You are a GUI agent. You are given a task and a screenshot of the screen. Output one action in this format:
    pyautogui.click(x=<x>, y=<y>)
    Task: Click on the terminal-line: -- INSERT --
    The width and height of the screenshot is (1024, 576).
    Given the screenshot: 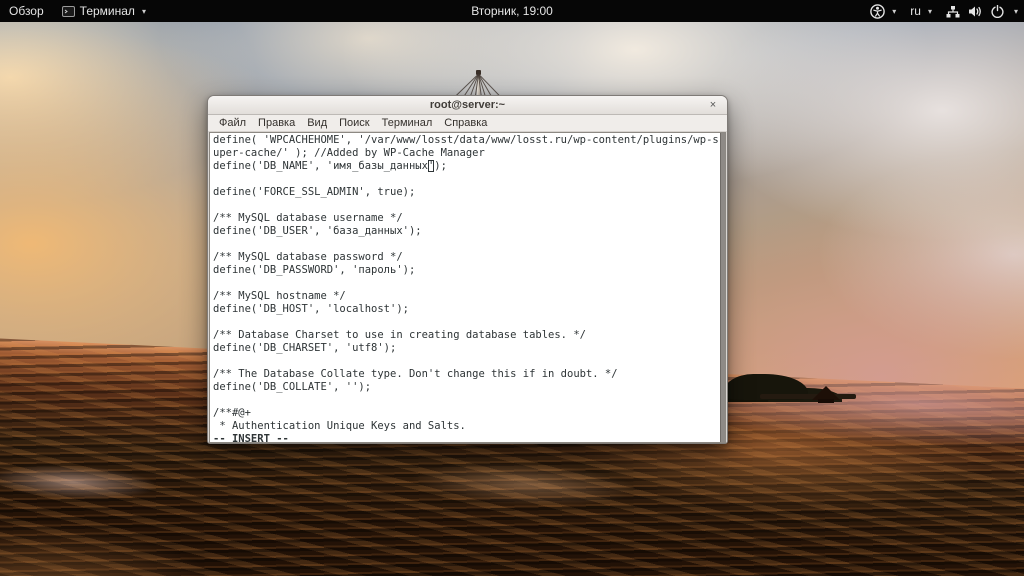 What is the action you would take?
    pyautogui.click(x=251, y=438)
    